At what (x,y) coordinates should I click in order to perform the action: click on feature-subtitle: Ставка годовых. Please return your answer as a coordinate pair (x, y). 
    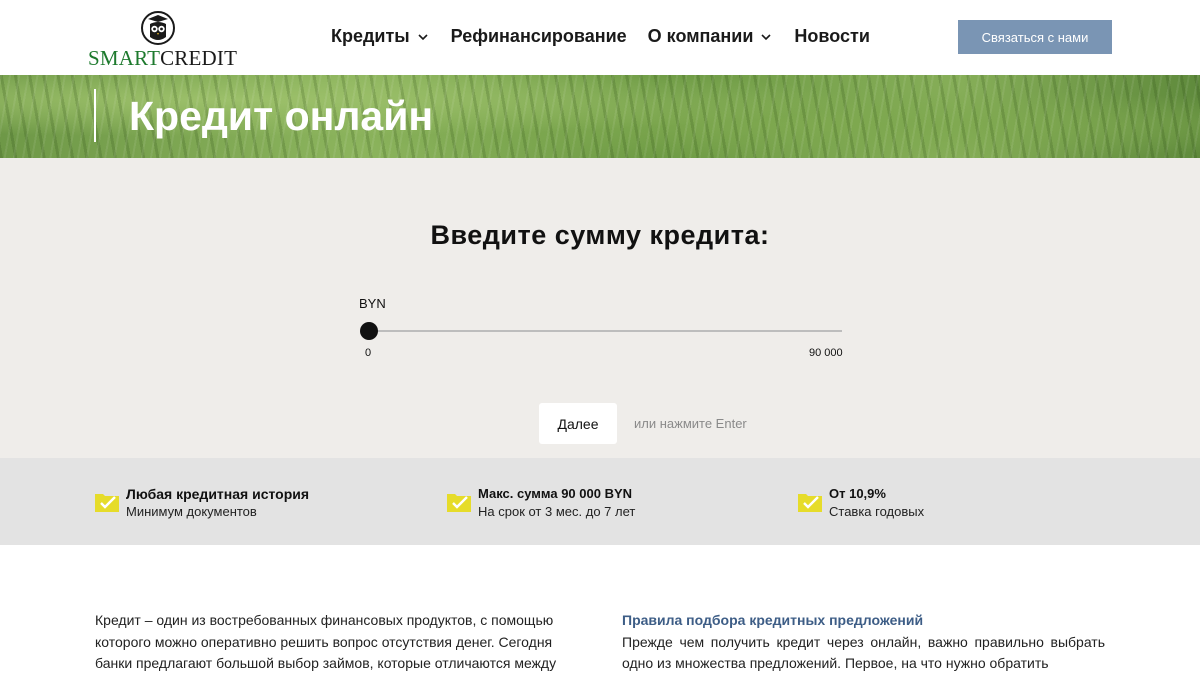
    Looking at the image, I should click on (877, 511).